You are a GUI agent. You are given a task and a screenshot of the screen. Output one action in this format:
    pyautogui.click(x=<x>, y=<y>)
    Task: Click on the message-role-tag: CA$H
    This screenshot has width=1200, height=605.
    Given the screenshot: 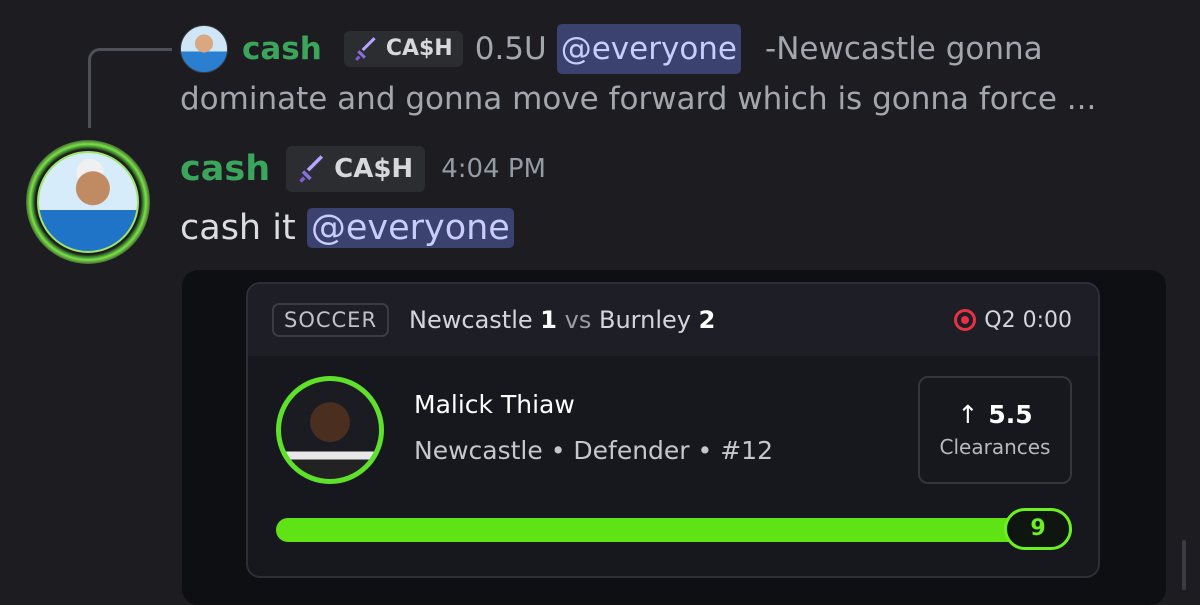 What is the action you would take?
    pyautogui.click(x=356, y=169)
    